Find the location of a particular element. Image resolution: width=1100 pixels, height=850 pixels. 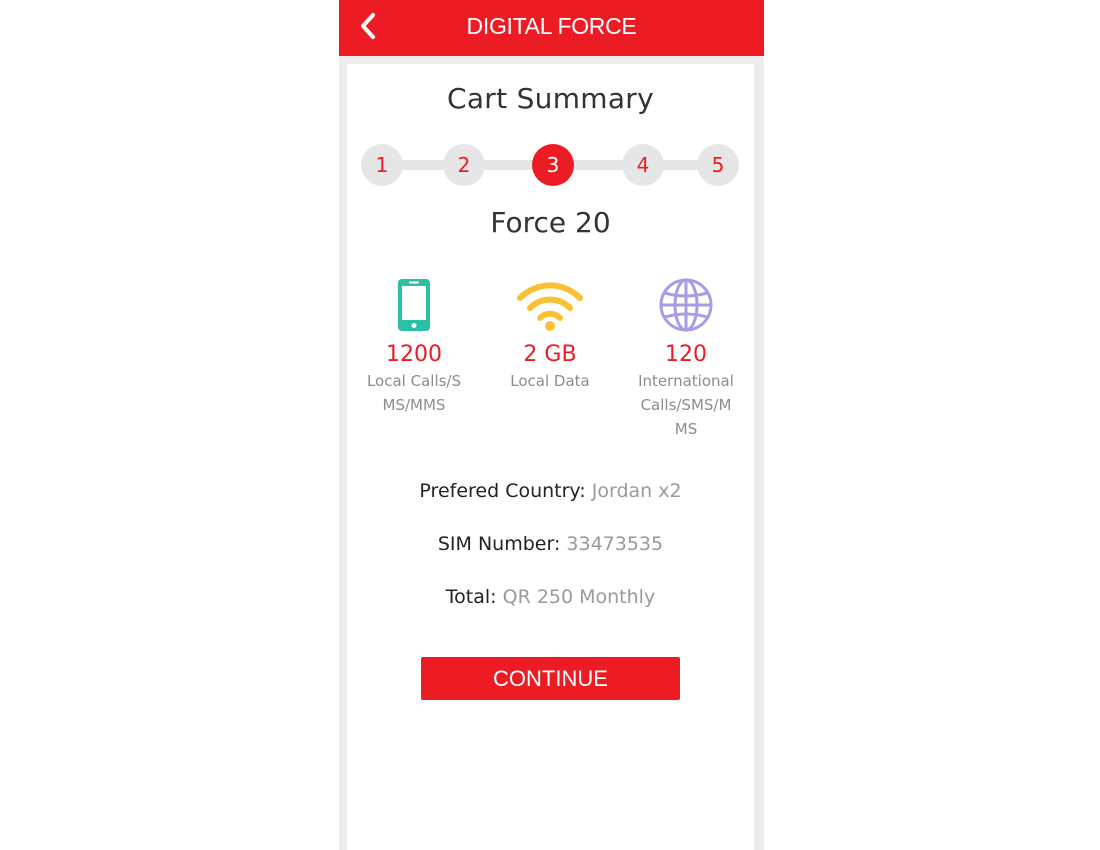

local-data-value: 2 GB is located at coordinates (550, 354).